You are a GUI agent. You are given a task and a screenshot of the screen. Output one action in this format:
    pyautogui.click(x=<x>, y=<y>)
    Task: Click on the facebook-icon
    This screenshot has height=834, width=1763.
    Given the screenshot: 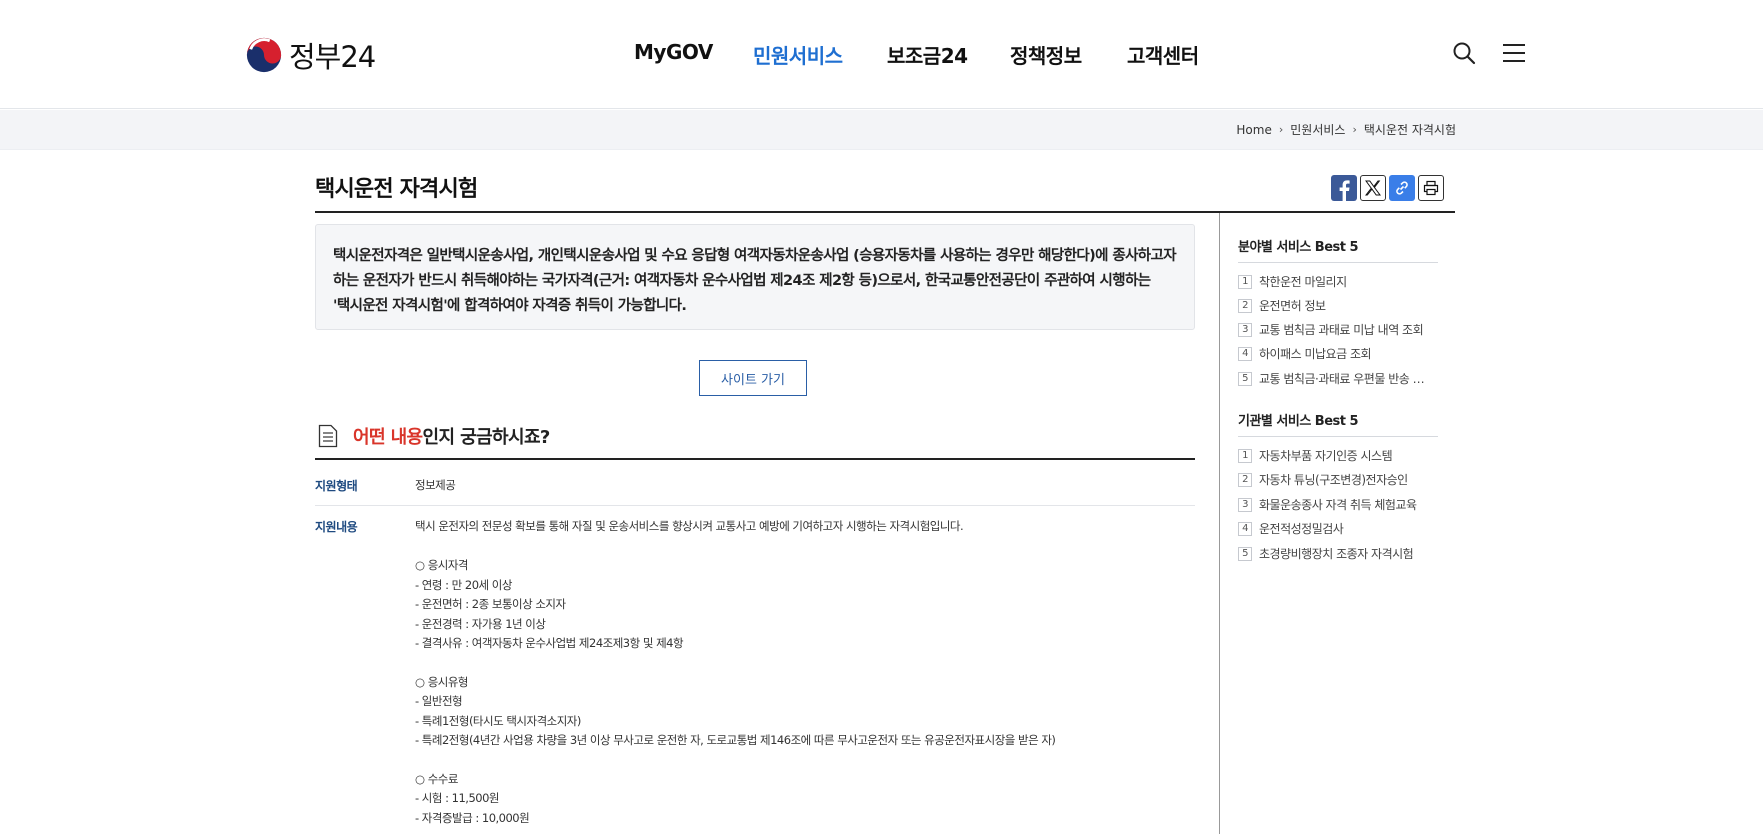 What is the action you would take?
    pyautogui.click(x=1344, y=190)
    